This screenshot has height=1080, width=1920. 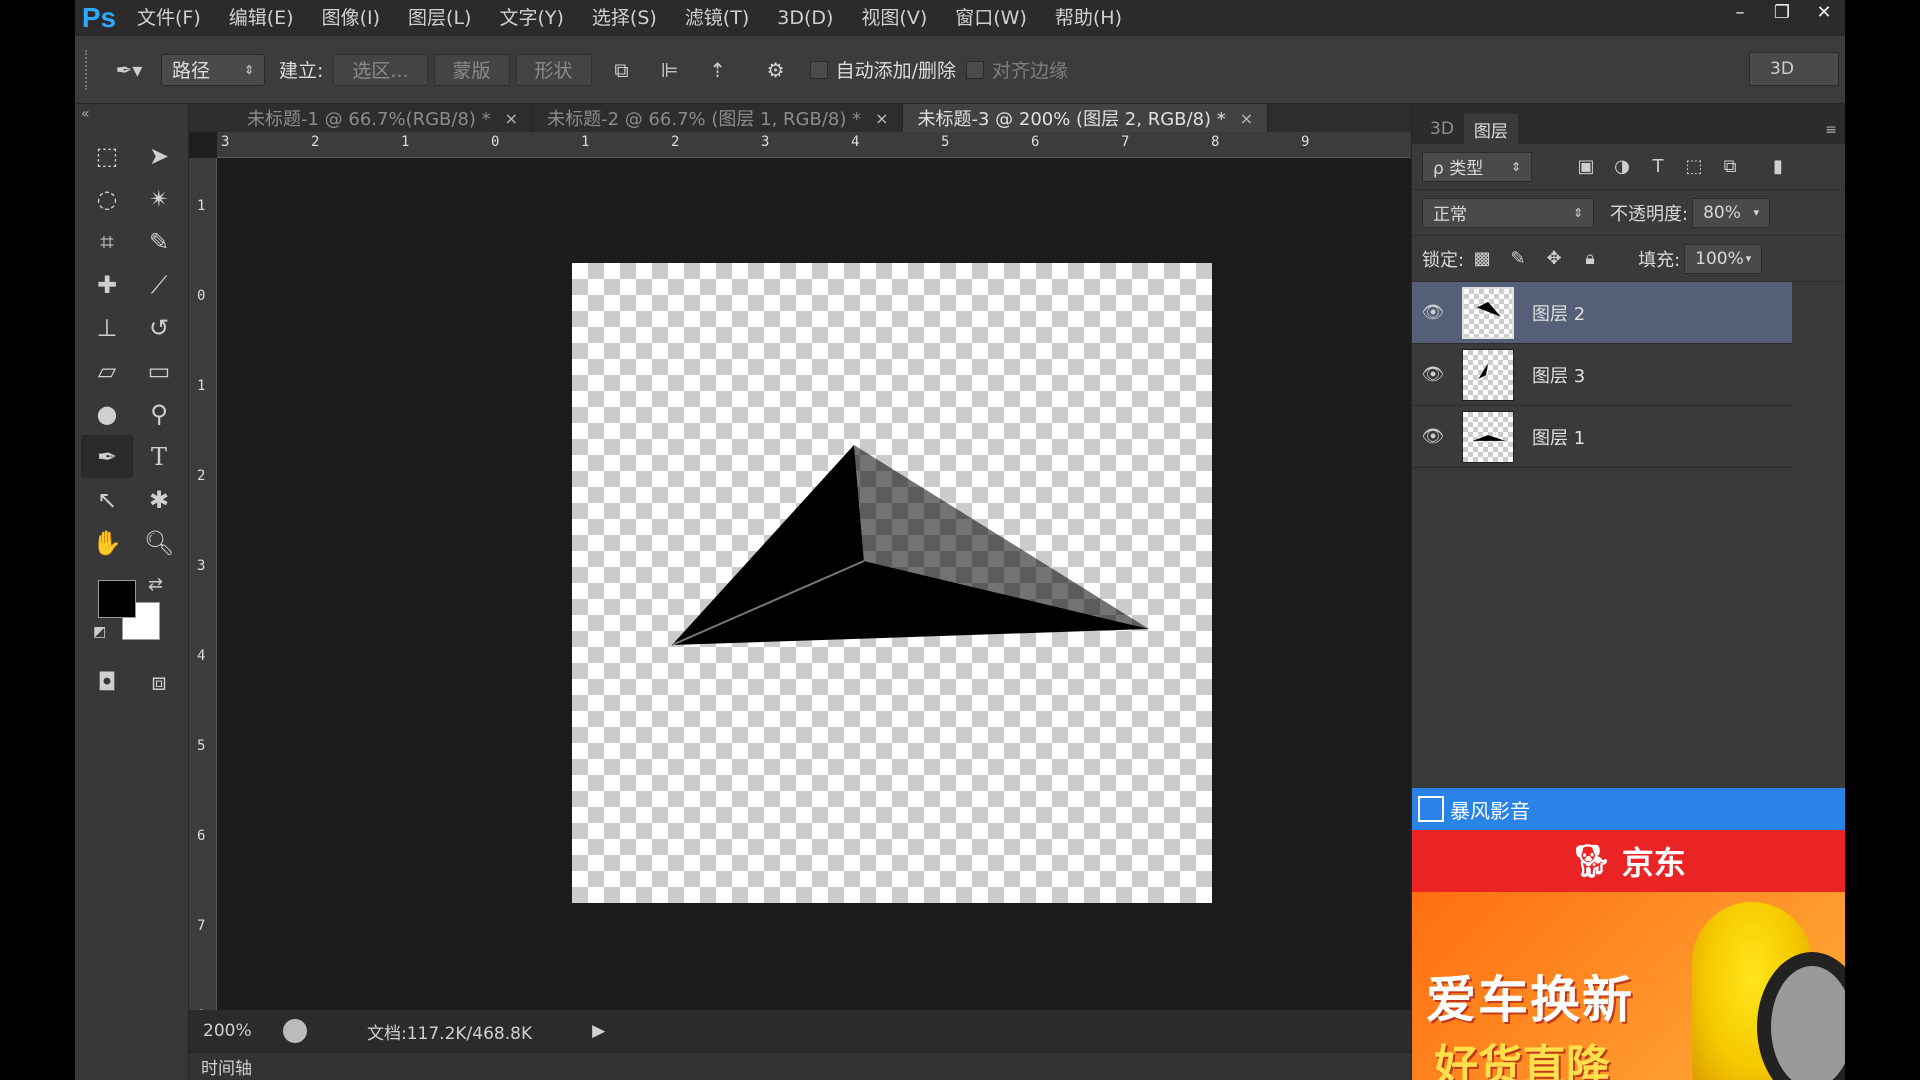 What do you see at coordinates (805, 18) in the screenshot?
I see `menu-3d: 3D(D)` at bounding box center [805, 18].